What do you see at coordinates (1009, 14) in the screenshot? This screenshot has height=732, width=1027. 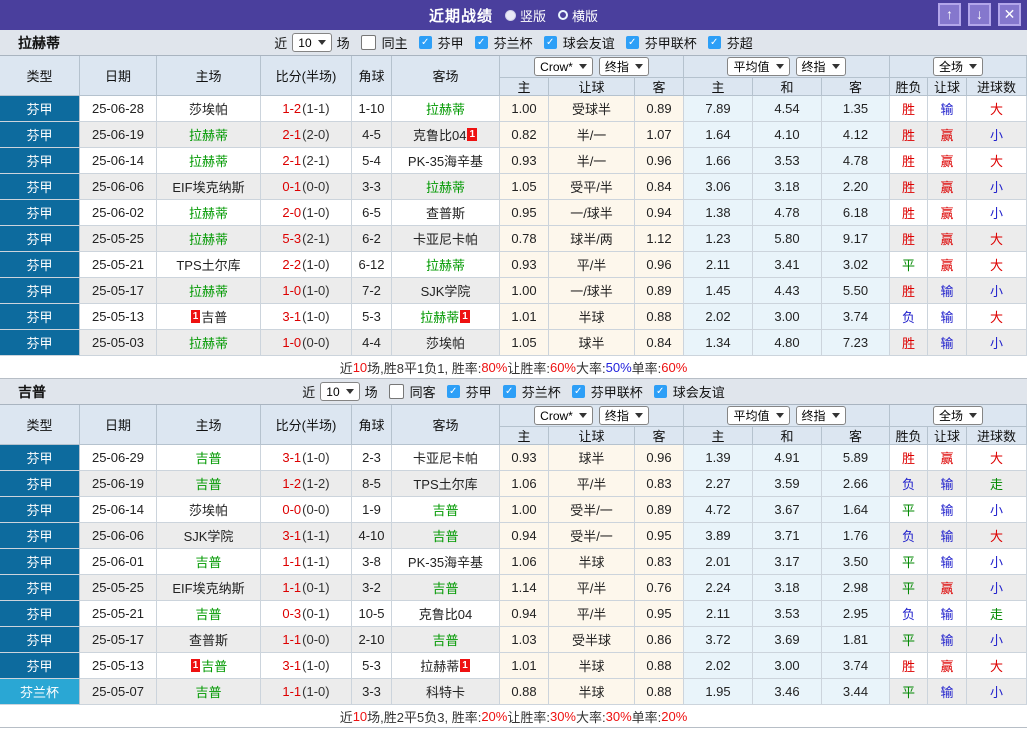 I see `close-button: ✕` at bounding box center [1009, 14].